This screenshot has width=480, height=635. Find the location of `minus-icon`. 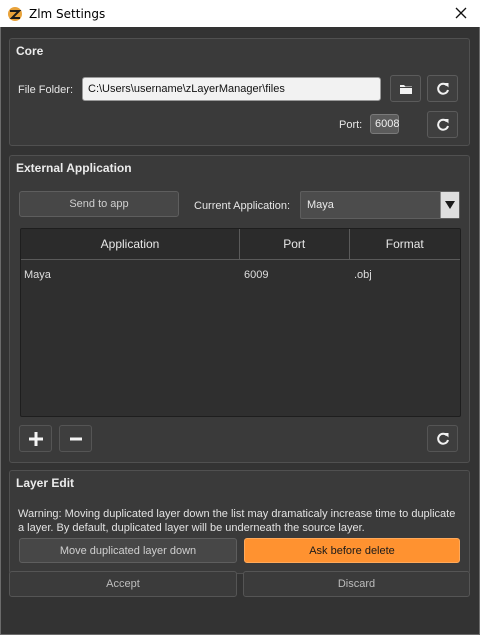

minus-icon is located at coordinates (75, 438).